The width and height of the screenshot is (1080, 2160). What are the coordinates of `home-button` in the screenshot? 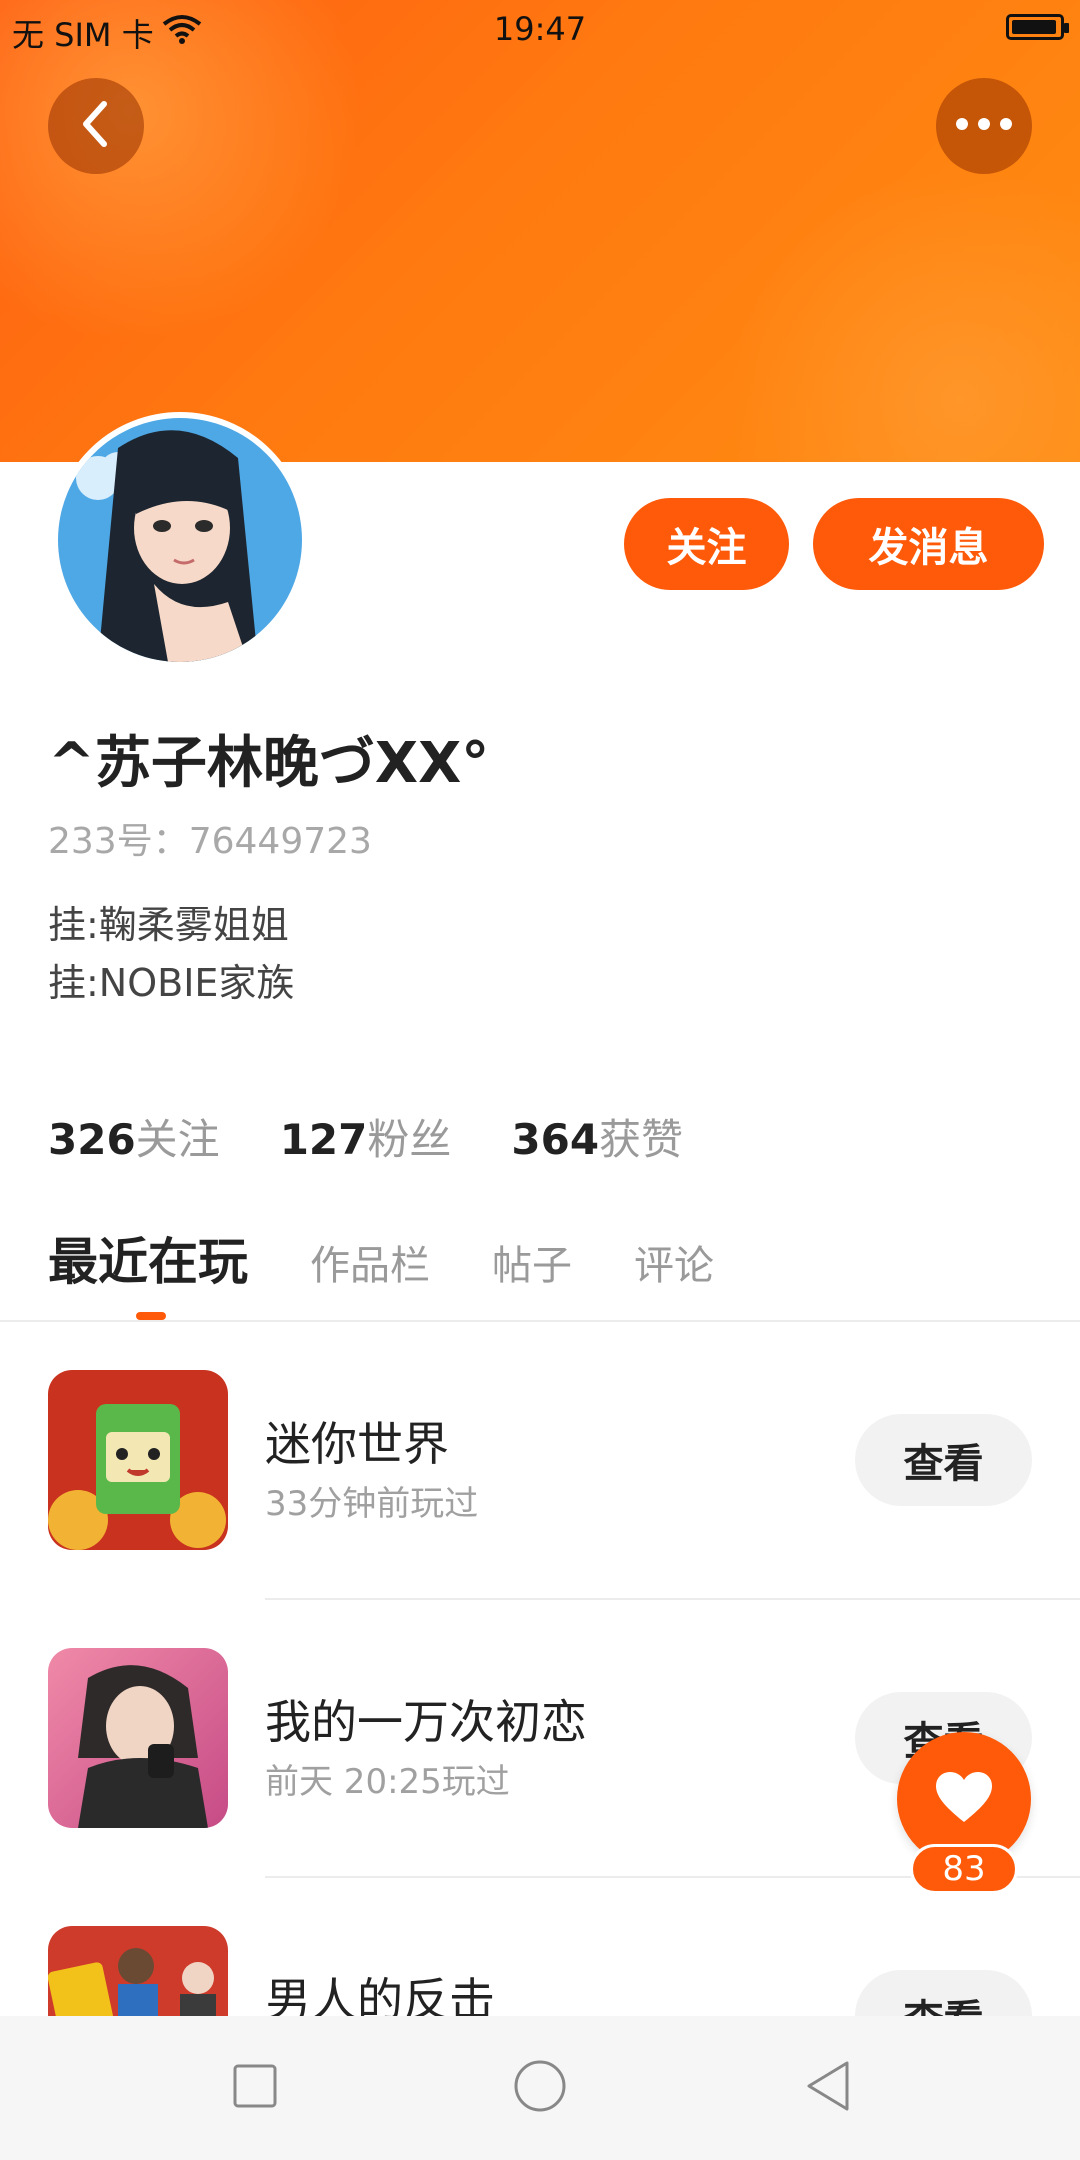 It's located at (540, 2088).